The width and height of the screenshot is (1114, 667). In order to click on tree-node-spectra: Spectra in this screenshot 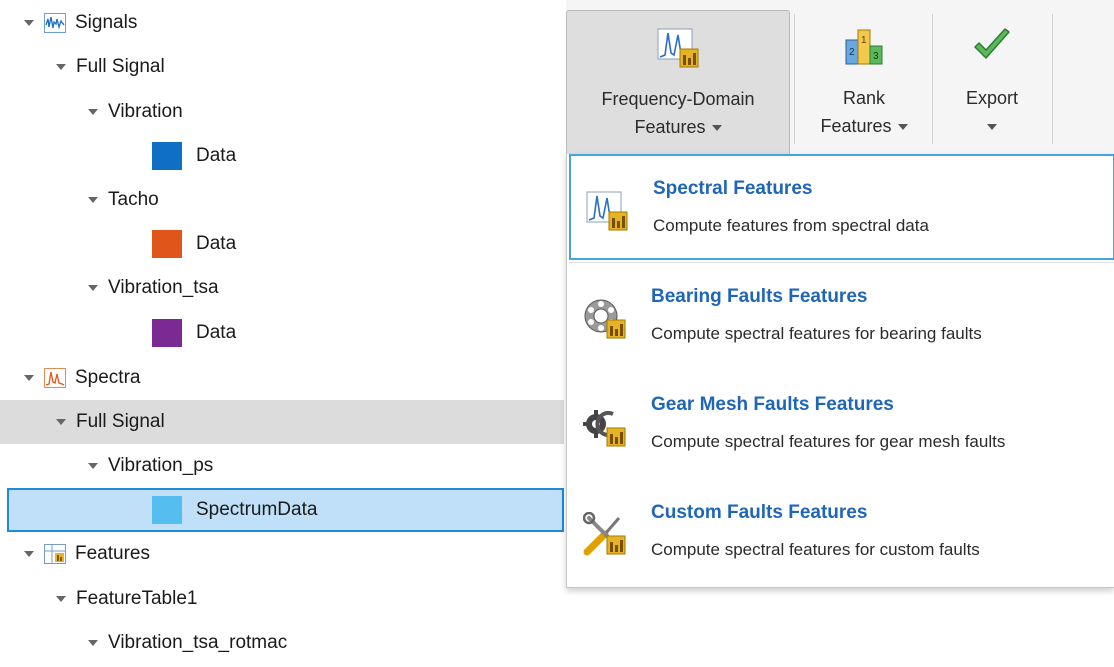, I will do `click(282, 378)`.